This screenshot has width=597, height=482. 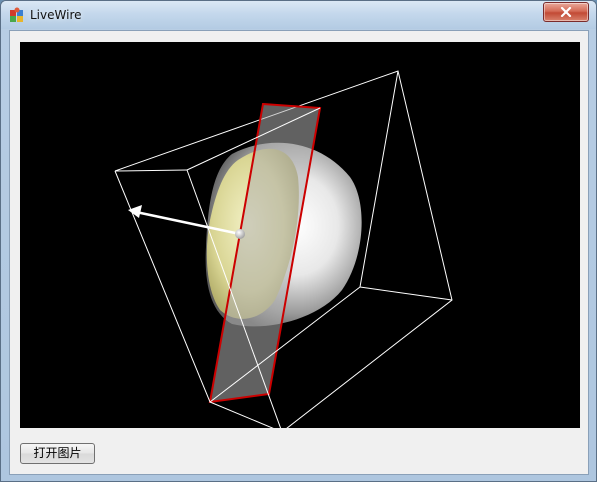 I want to click on open-image-button: 打开图片, so click(x=57, y=453).